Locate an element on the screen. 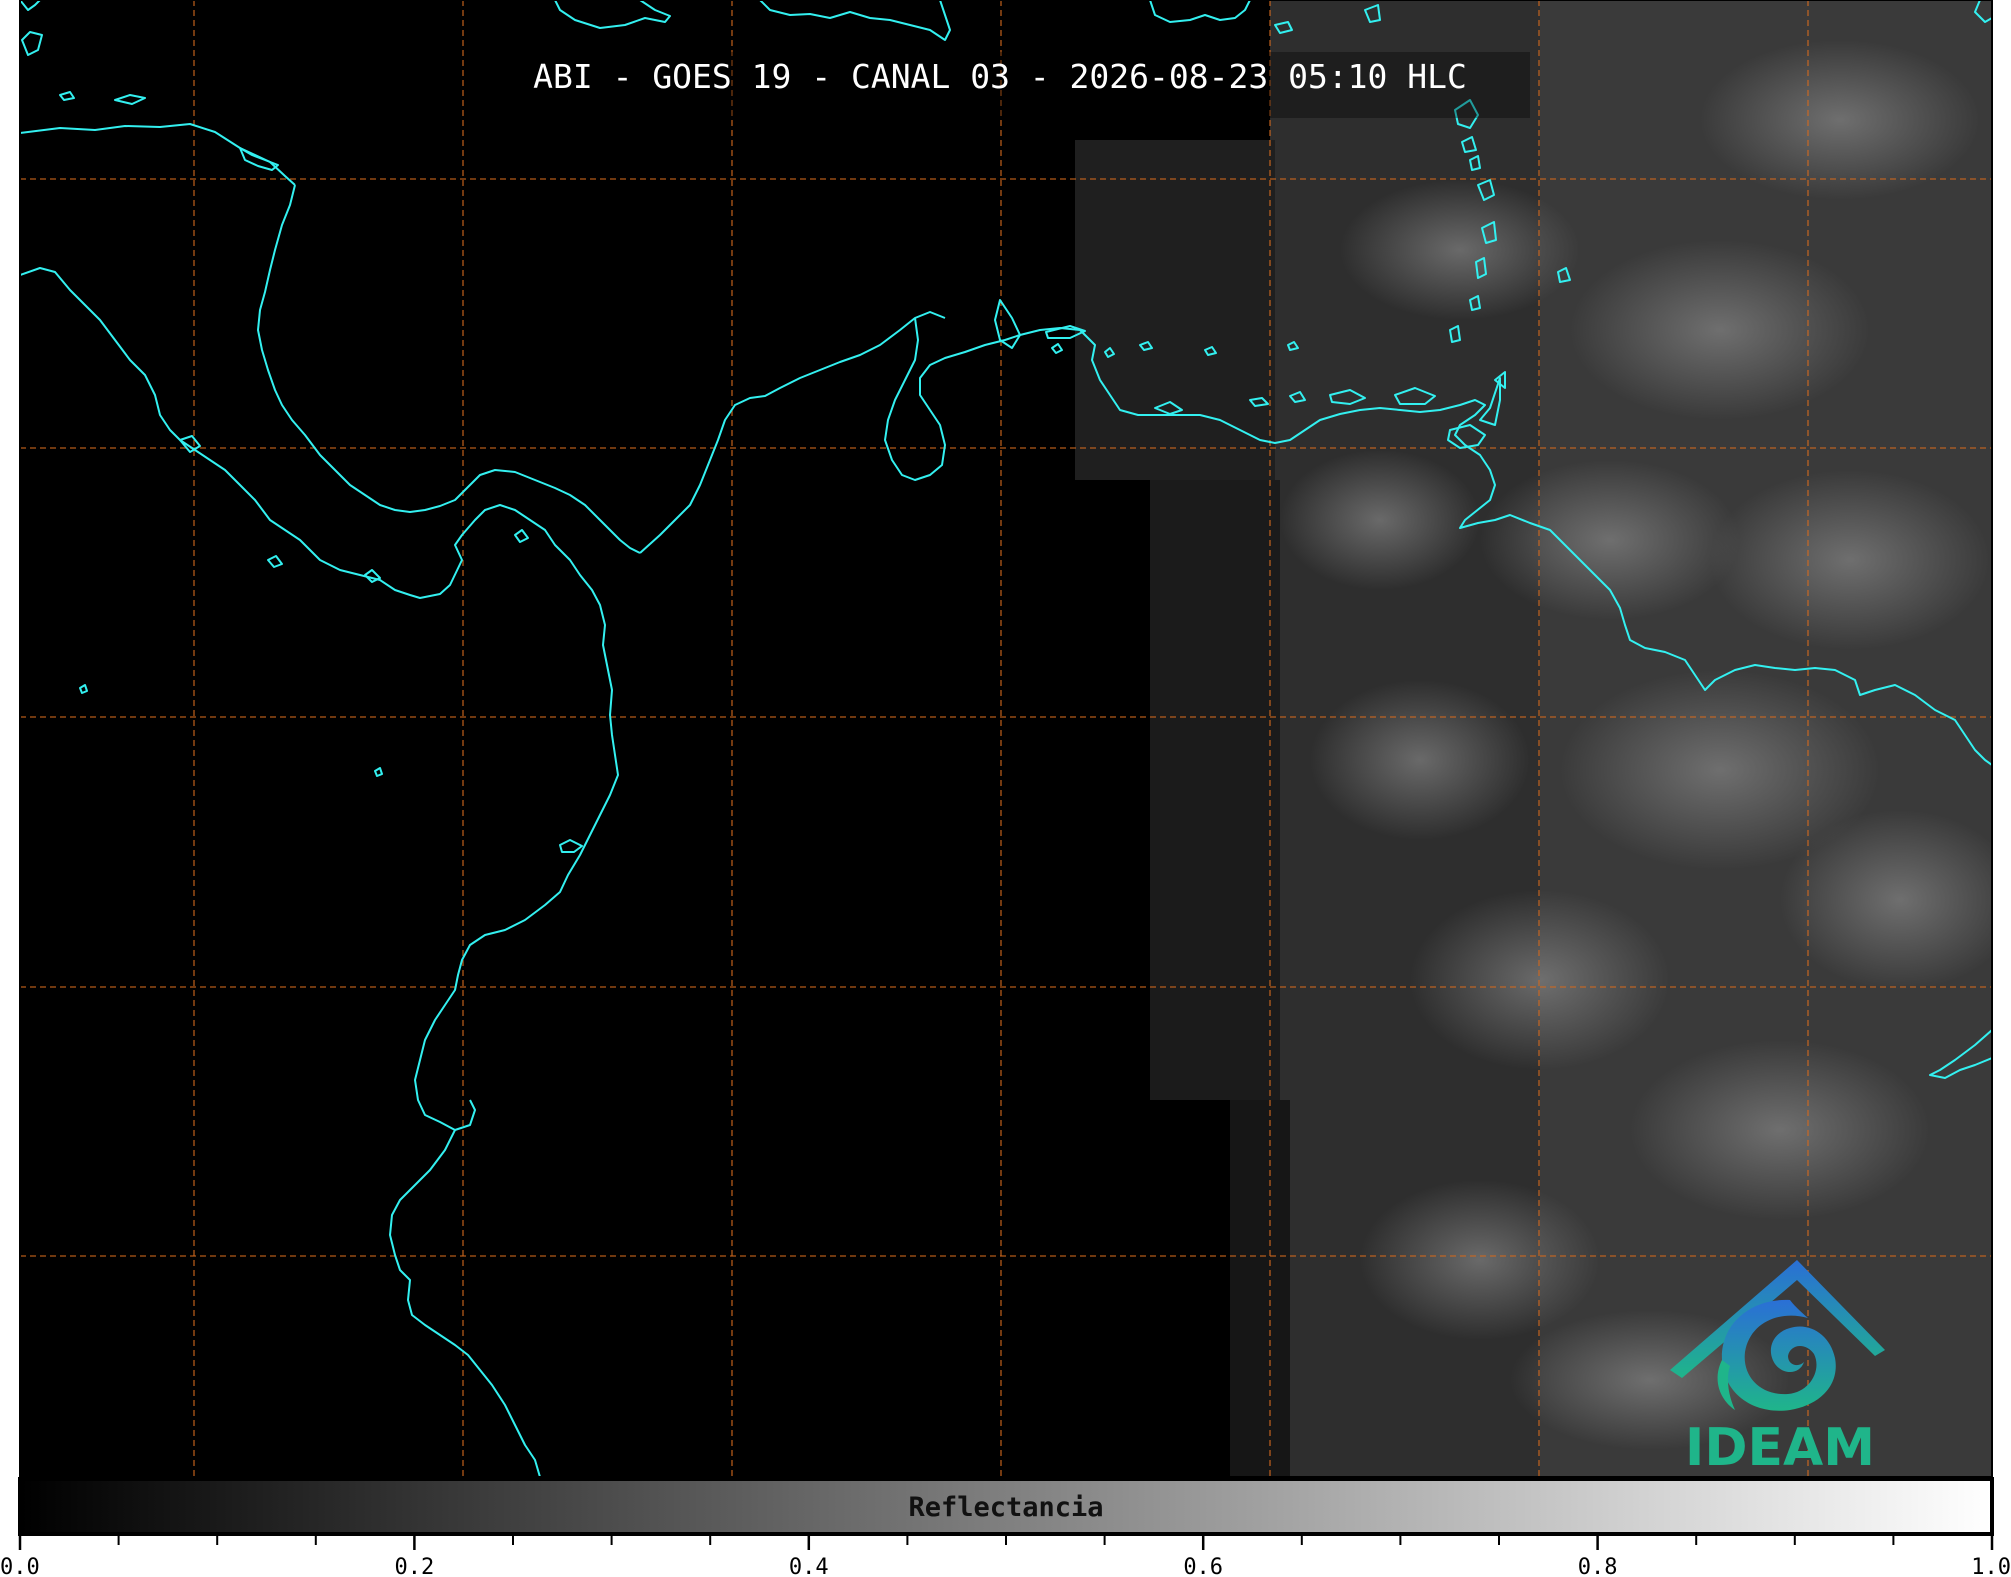  colorbar-tick-label: 1.0 is located at coordinates (1991, 1566).